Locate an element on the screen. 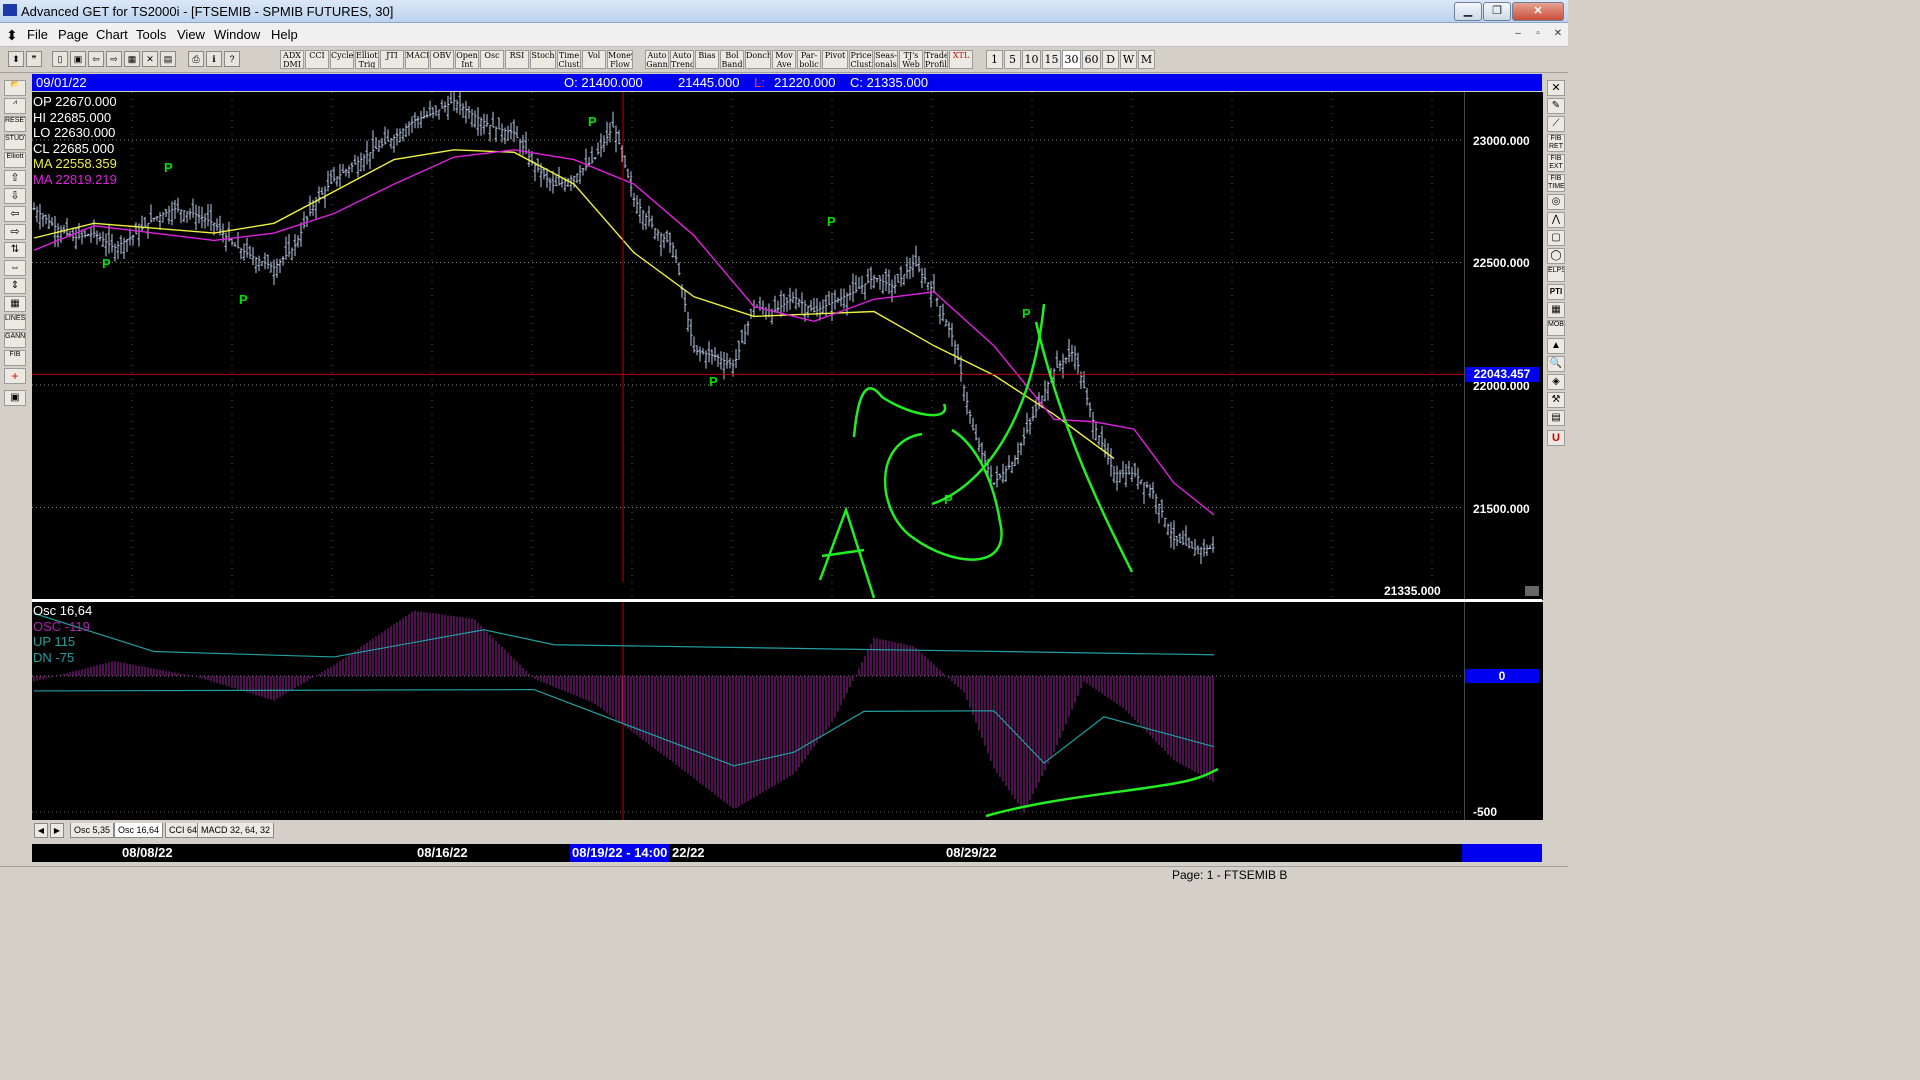 This screenshot has height=1080, width=1920. pen-icon: ✎ is located at coordinates (1556, 106).